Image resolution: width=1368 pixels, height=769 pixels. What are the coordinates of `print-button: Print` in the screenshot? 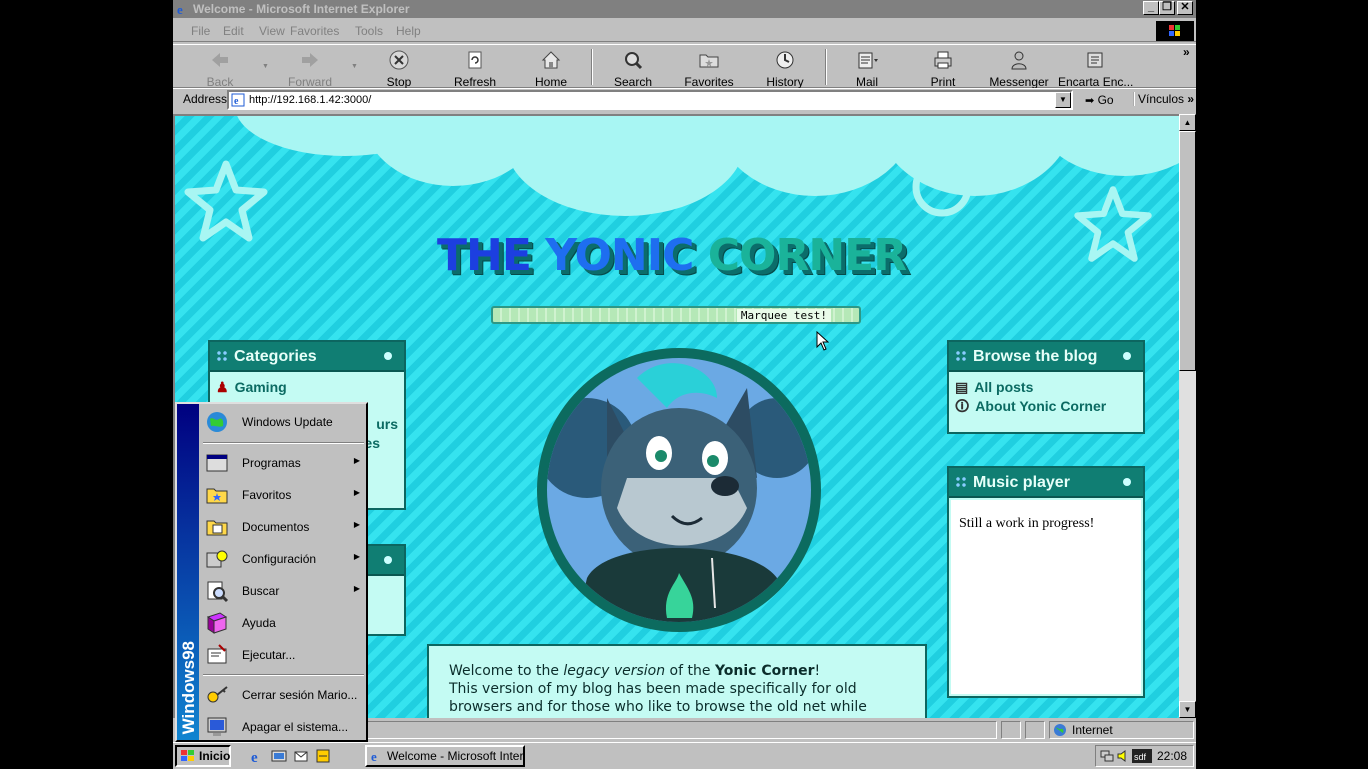 It's located at (943, 68).